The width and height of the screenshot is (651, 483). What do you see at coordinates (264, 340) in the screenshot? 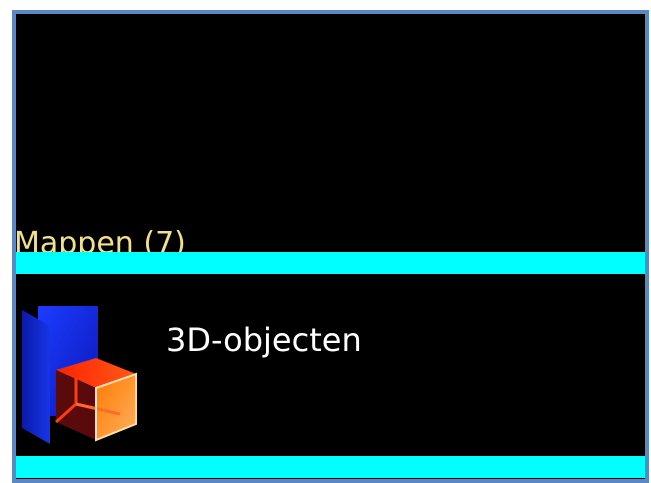
I see `folder-label: 3D-objecten` at bounding box center [264, 340].